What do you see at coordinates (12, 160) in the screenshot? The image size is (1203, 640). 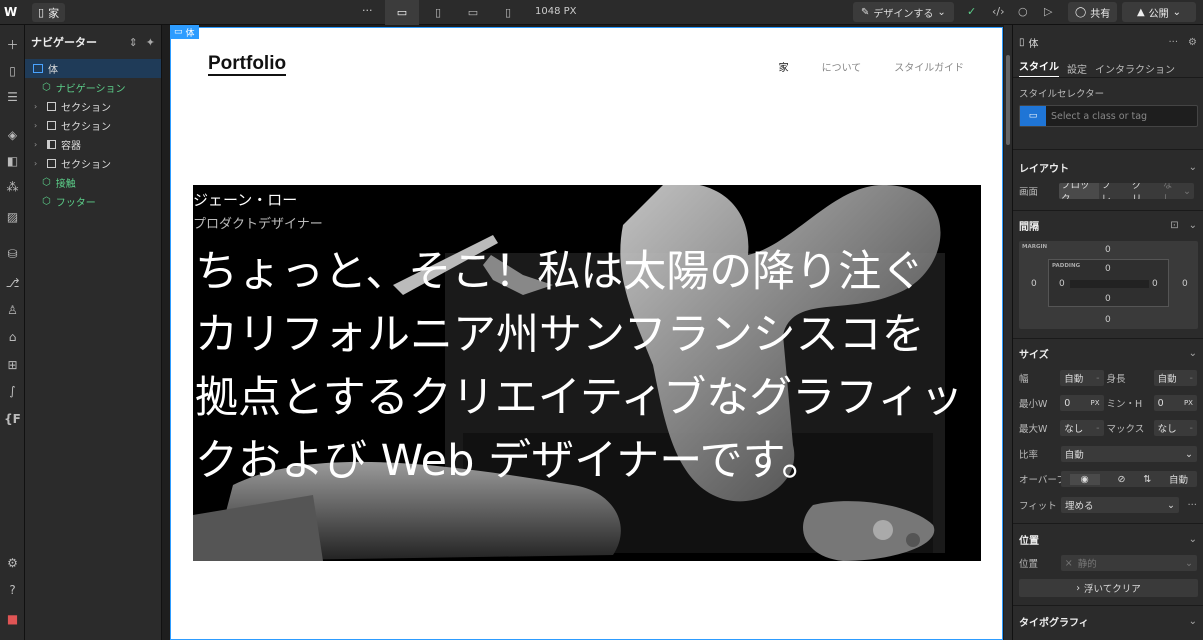 I see `style-manager-icon: ◧` at bounding box center [12, 160].